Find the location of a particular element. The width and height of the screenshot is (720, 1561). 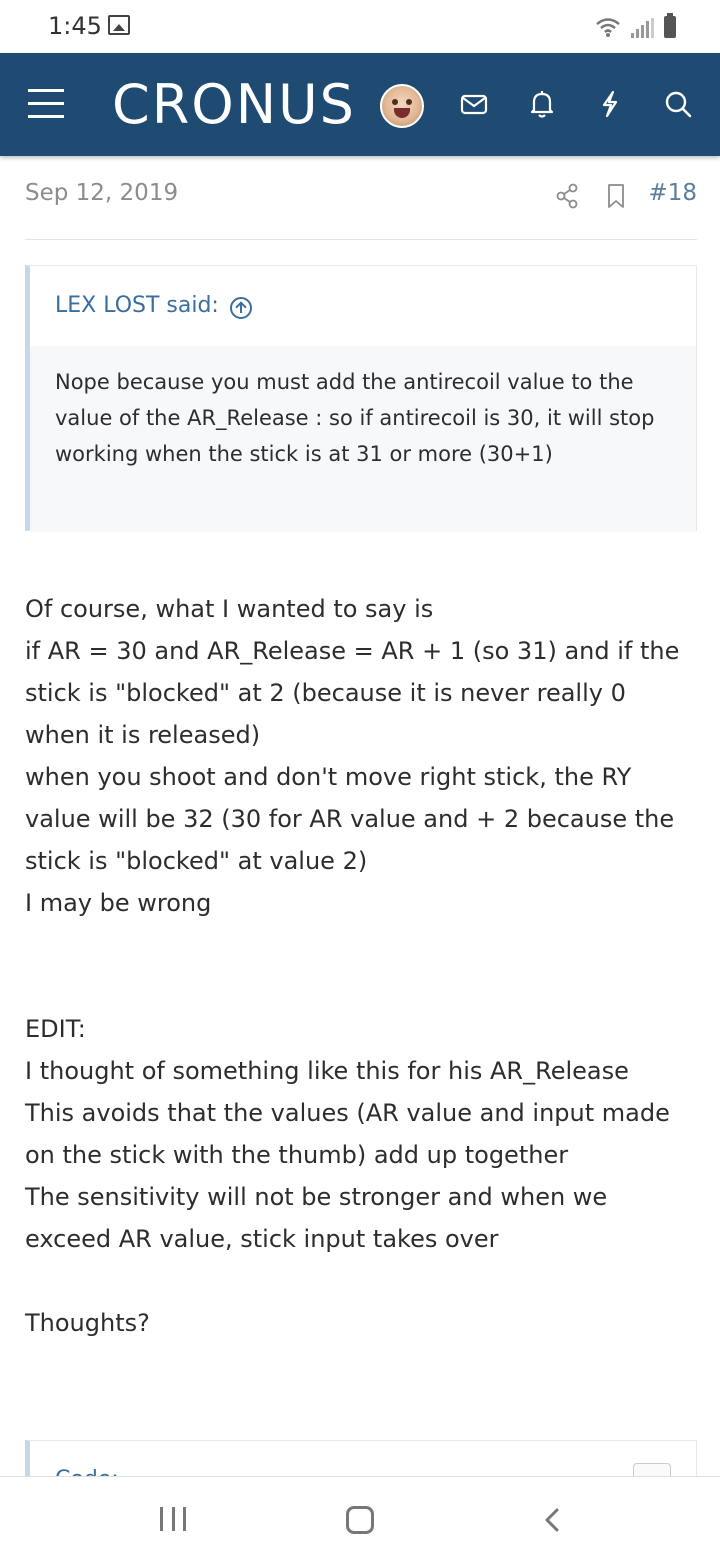

back-button is located at coordinates (552, 1520).